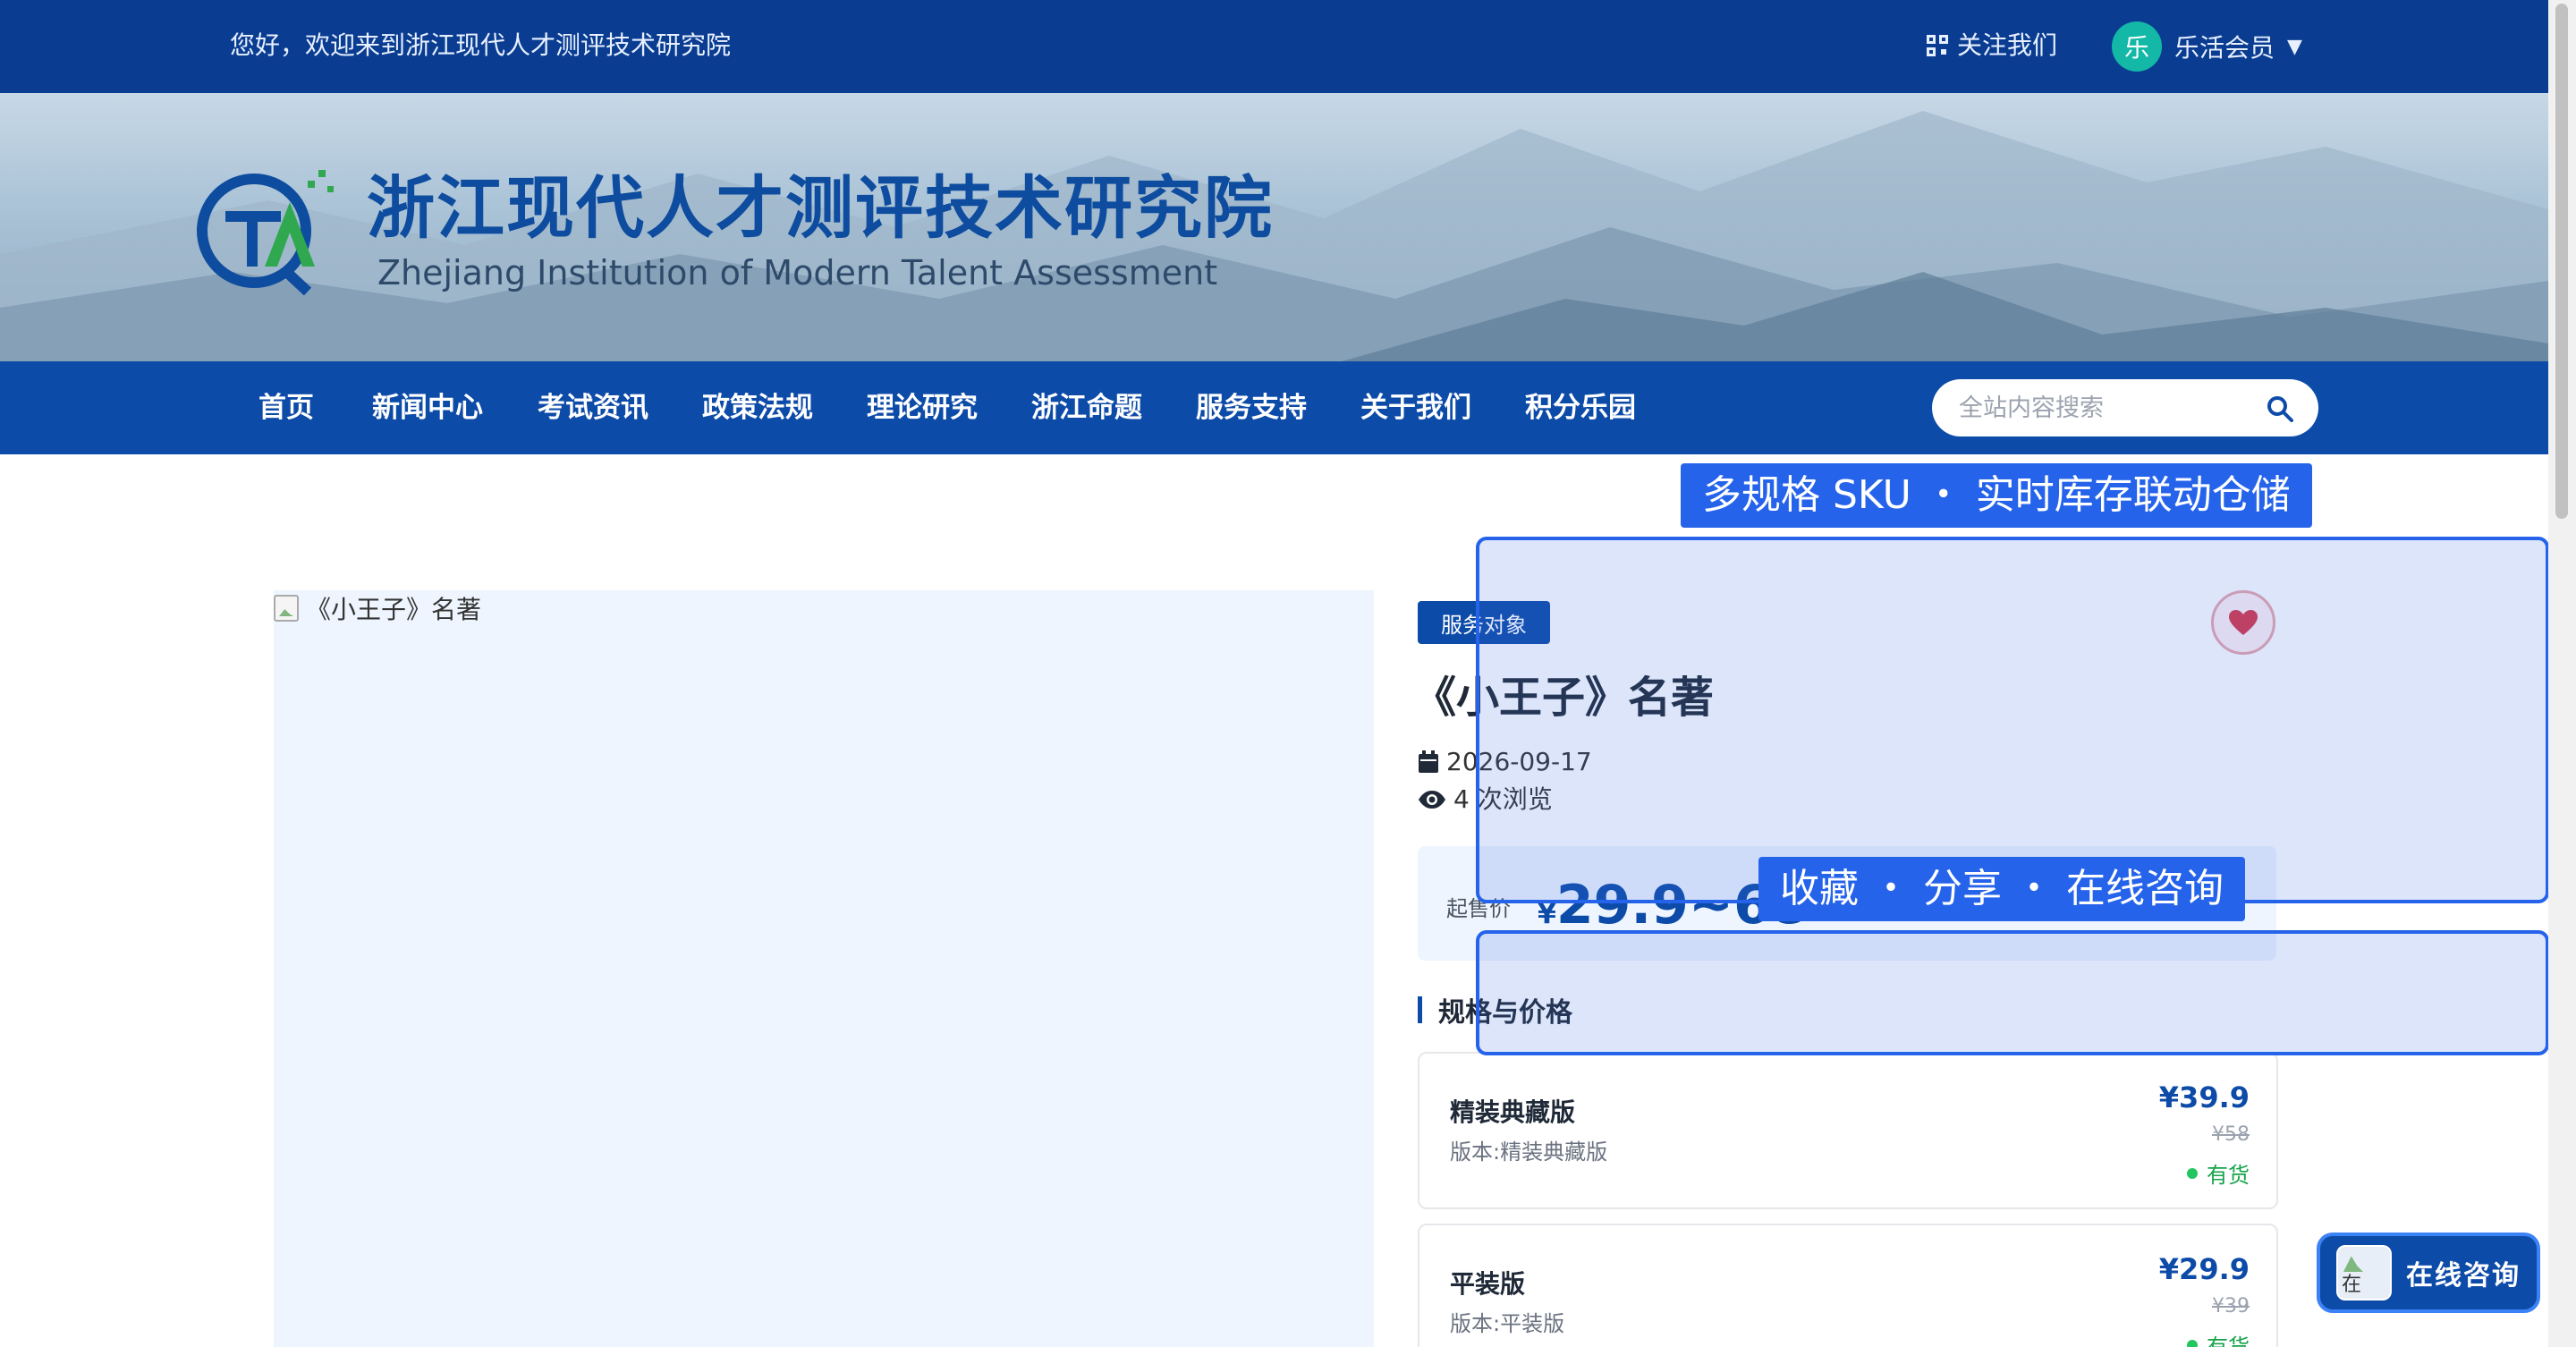  I want to click on nav-item-news: 新闻中心, so click(427, 408).